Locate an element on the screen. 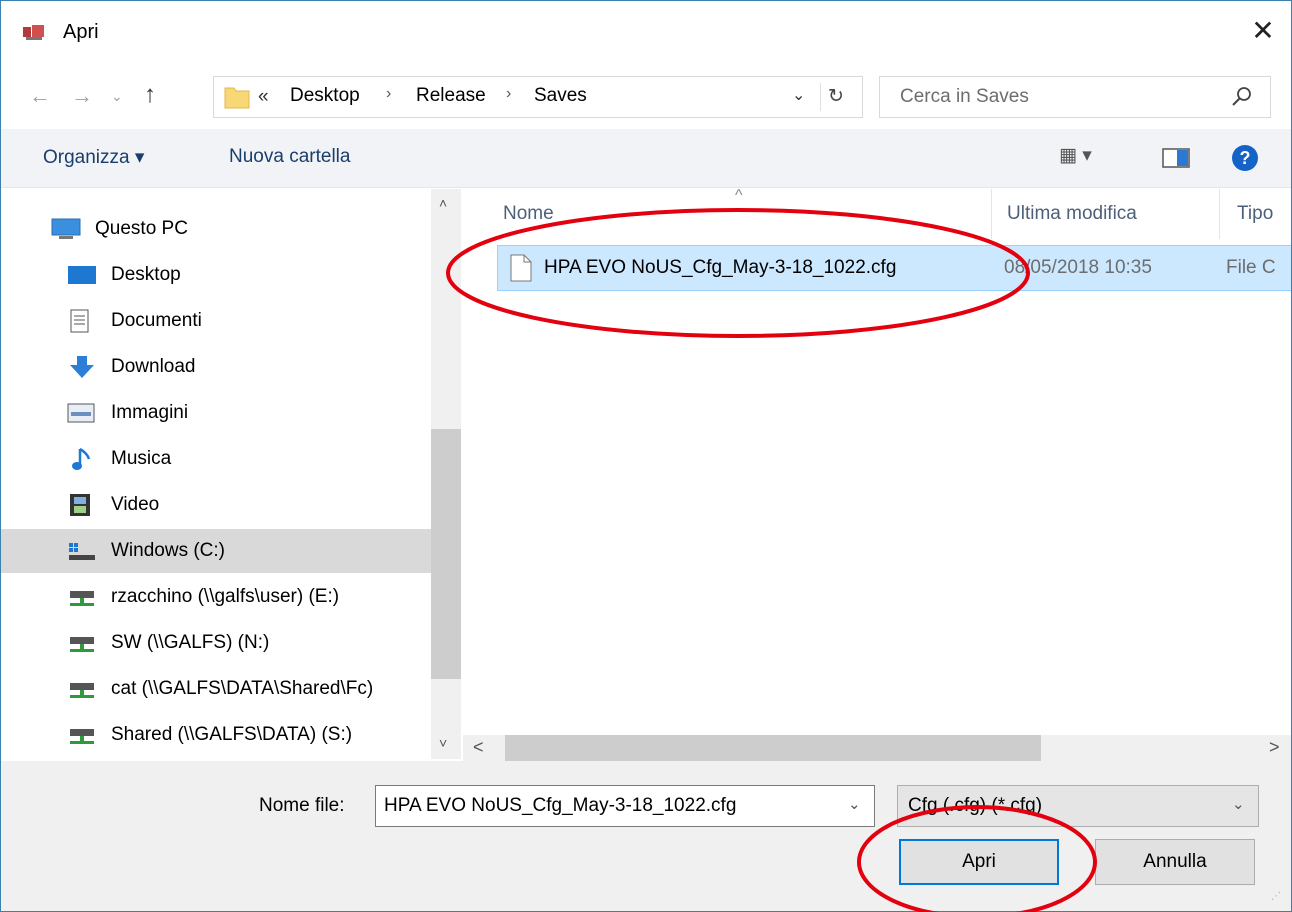 The image size is (1292, 912). sidebar-item-sw-n: SW (\\GALFS) (N:) is located at coordinates (216, 643).